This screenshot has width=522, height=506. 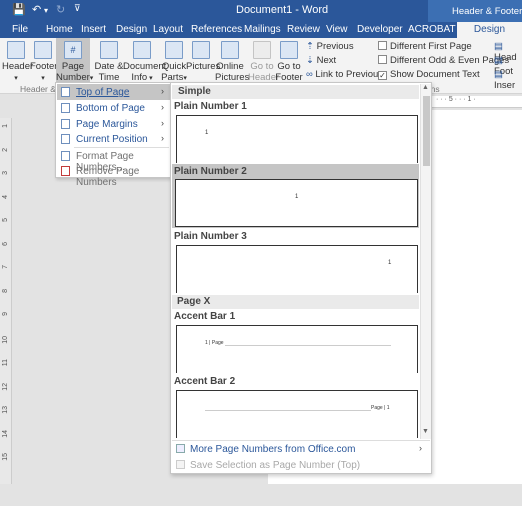 What do you see at coordinates (6, 301) in the screenshot?
I see `vertical-ruler: 1 2 3 4 5 6 7 8 9 10 11 12 13 14 15` at bounding box center [6, 301].